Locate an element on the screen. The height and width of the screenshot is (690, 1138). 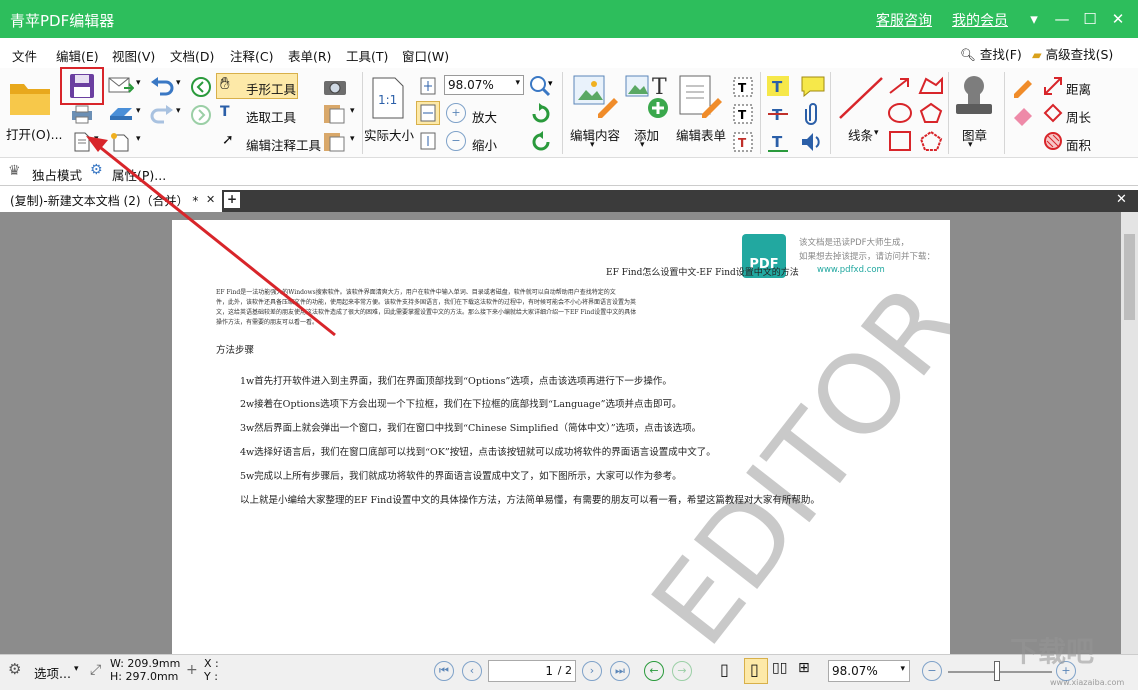
new-tab-icon: + is located at coordinates (232, 200).